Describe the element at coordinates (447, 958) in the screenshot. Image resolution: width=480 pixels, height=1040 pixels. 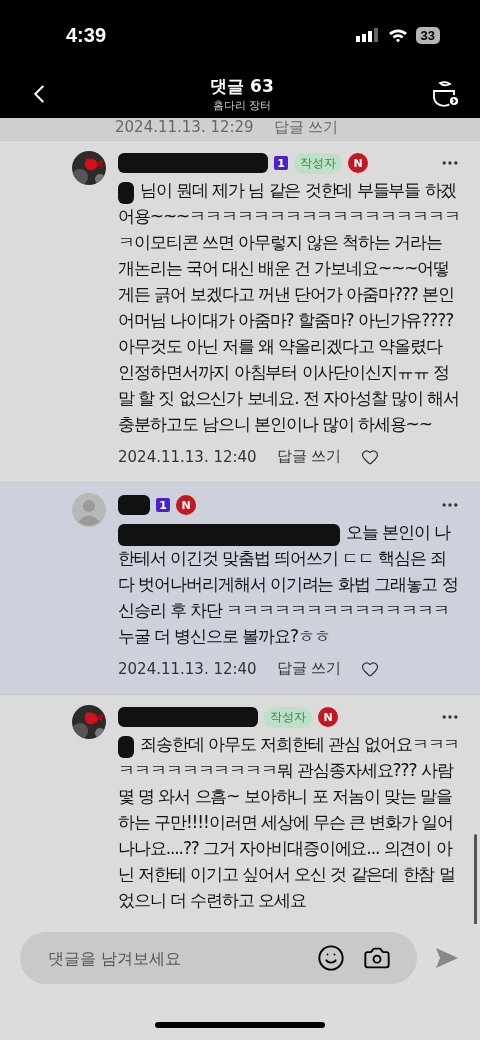
I see `send-button` at that location.